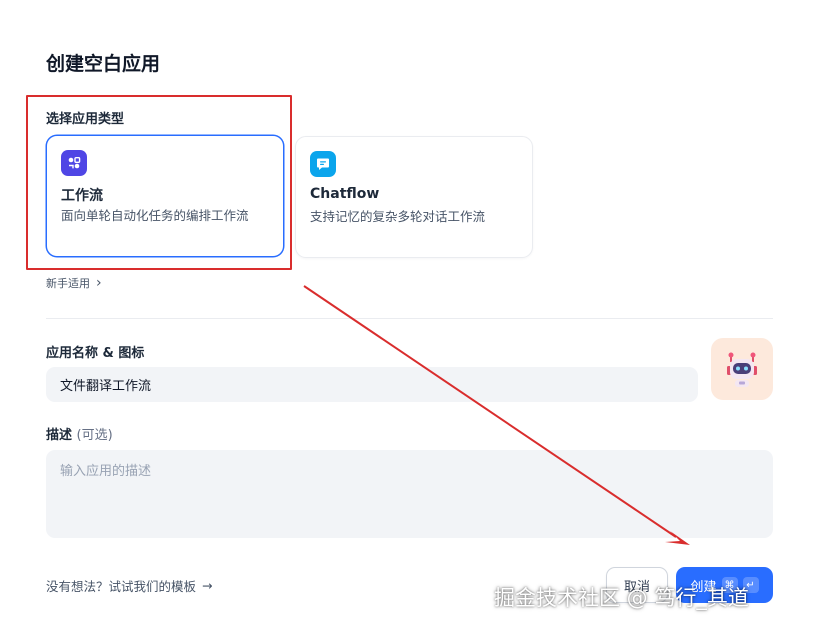 This screenshot has height=633, width=813. I want to click on arrow-right-icon: →, so click(207, 585).